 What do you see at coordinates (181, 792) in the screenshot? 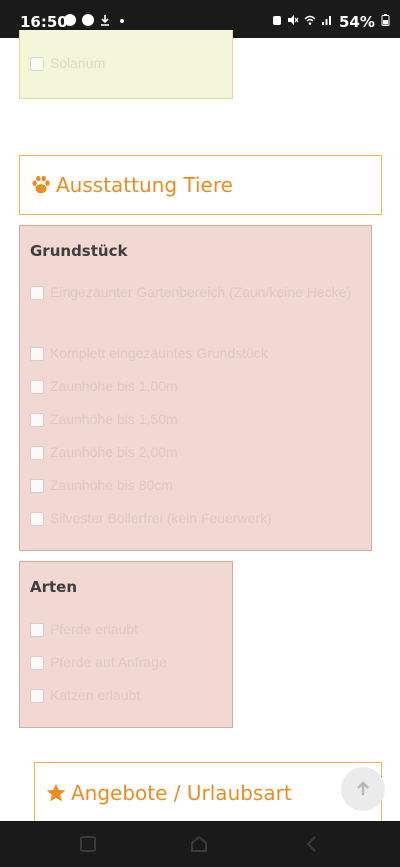
I see `section-title: Angebote / Urlaubsart` at bounding box center [181, 792].